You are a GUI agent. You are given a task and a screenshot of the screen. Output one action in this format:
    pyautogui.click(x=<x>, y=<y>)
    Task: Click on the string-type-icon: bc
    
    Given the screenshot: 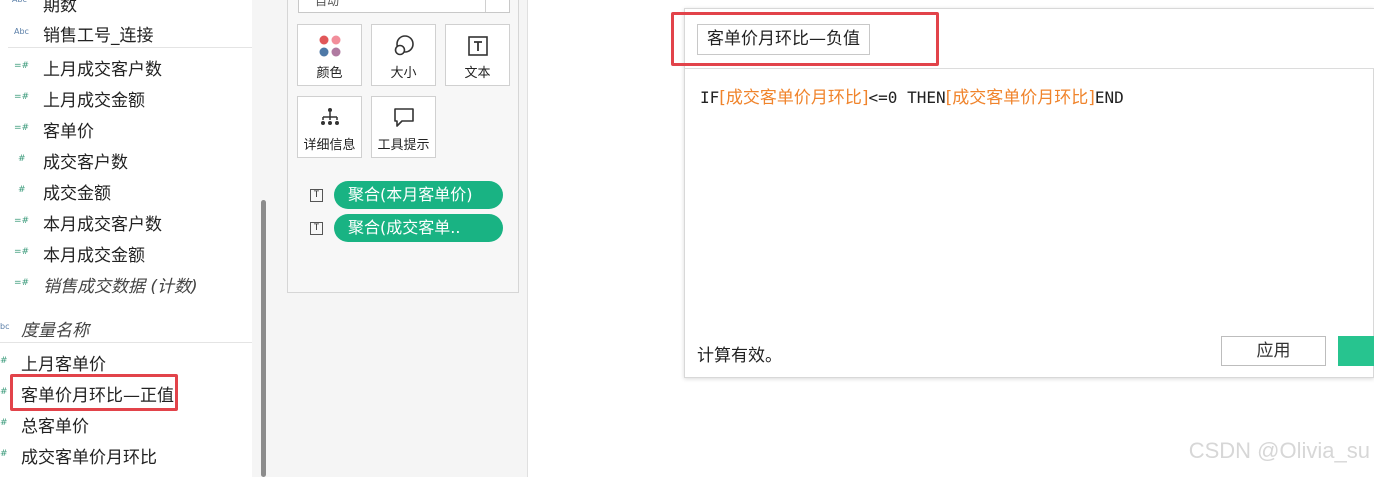 What is the action you would take?
    pyautogui.click(x=5, y=326)
    